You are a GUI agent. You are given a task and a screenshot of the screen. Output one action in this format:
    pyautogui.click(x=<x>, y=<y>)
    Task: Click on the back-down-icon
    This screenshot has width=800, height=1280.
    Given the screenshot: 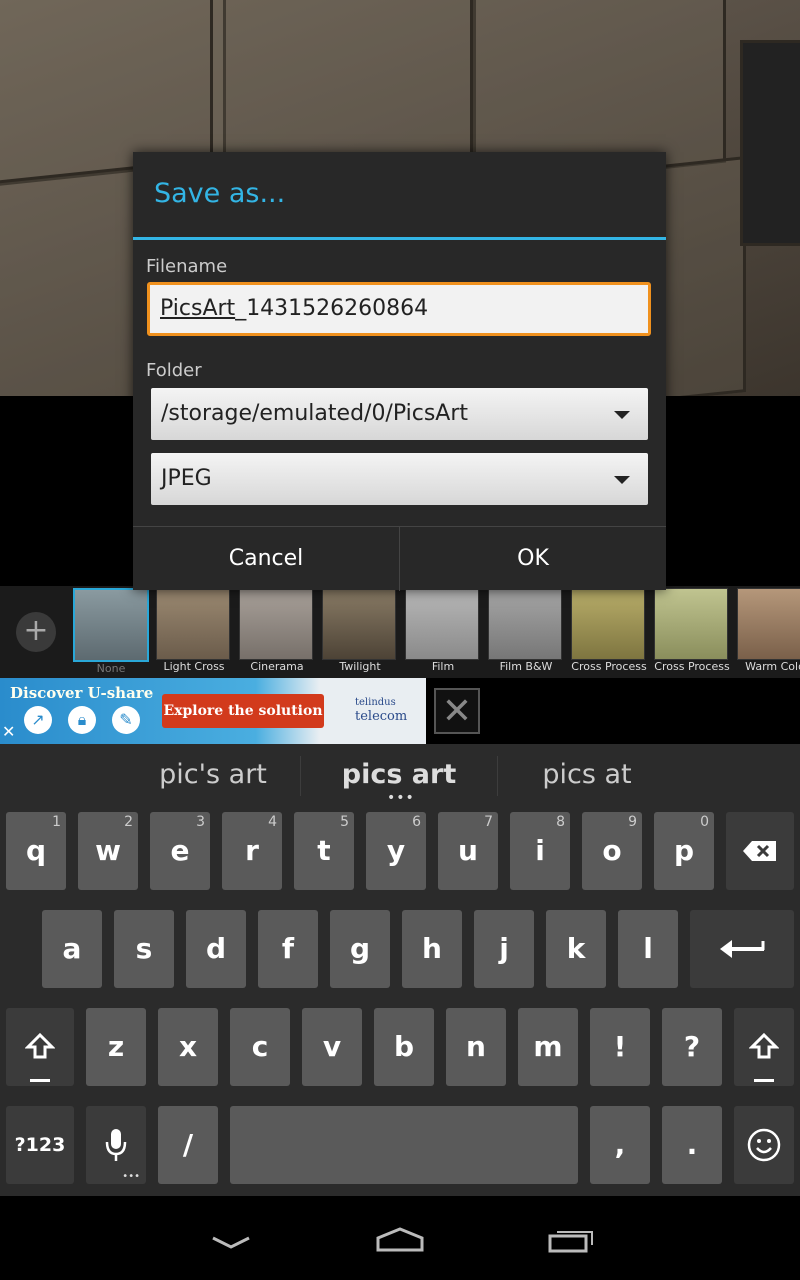 What is the action you would take?
    pyautogui.click(x=231, y=1242)
    